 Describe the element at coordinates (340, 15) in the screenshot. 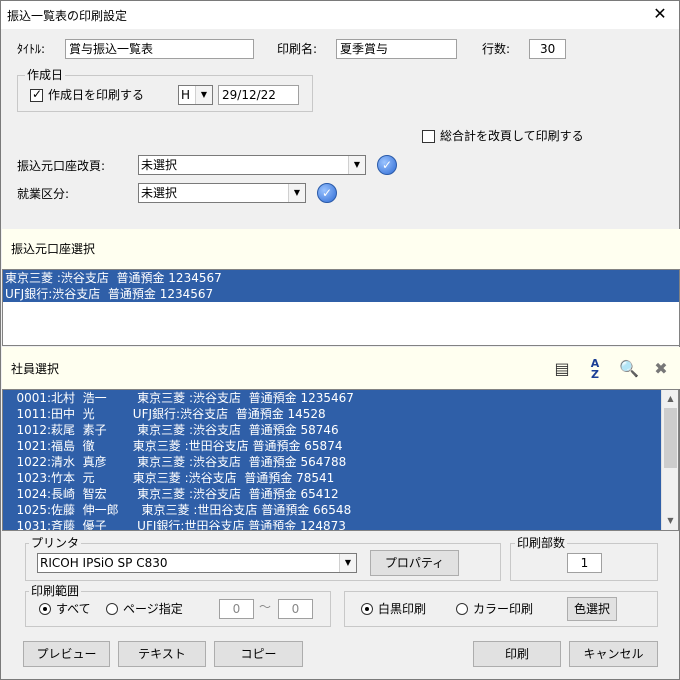

I see `title-bar: 振込一覧表の印刷設定 ✕` at that location.